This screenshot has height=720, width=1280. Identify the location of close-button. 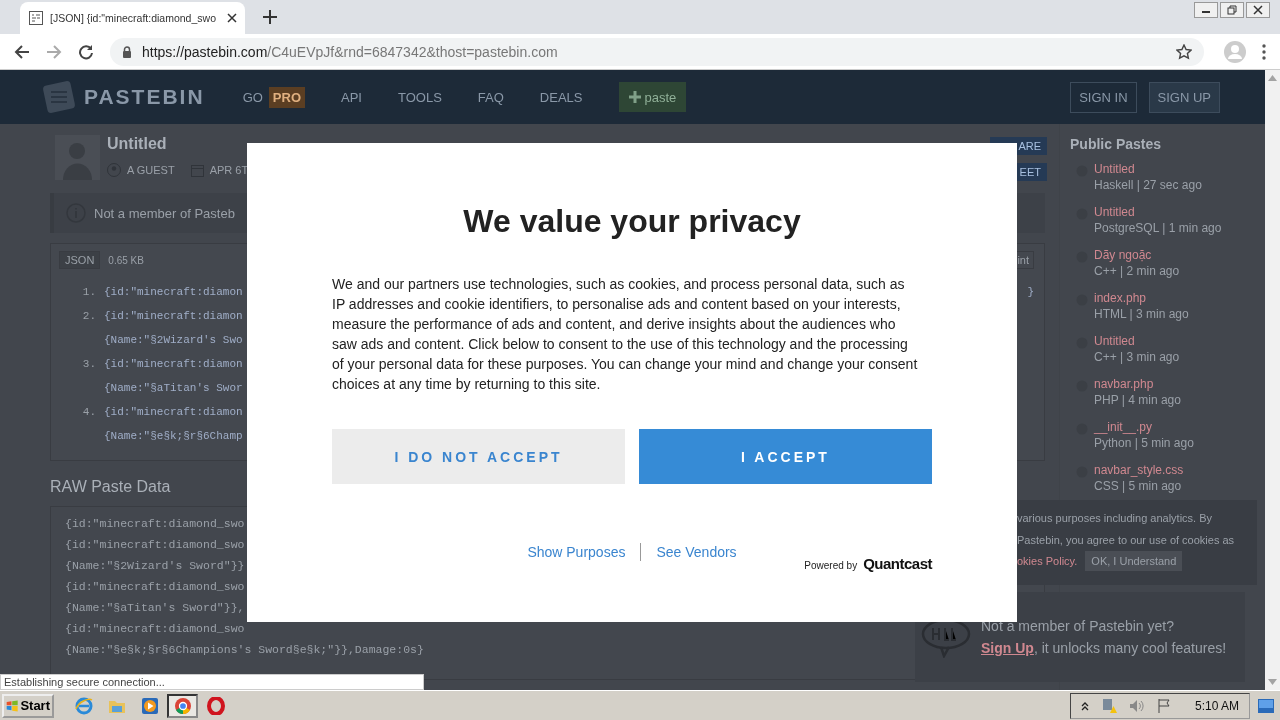
(1258, 10).